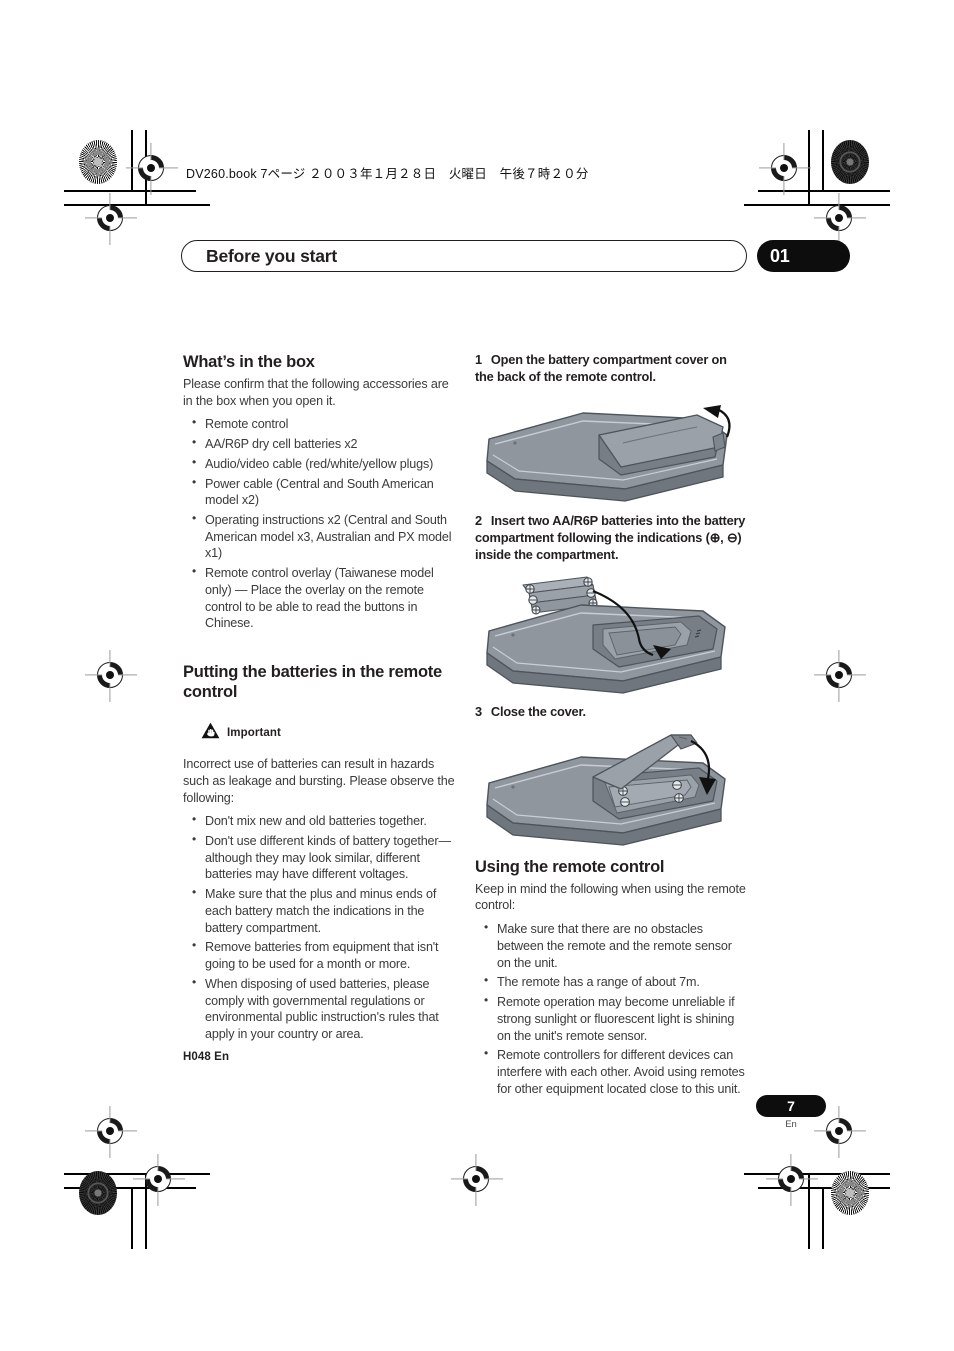  Describe the element at coordinates (611, 982) in the screenshot. I see `list-item: The remote has a range of about 7m.` at that location.